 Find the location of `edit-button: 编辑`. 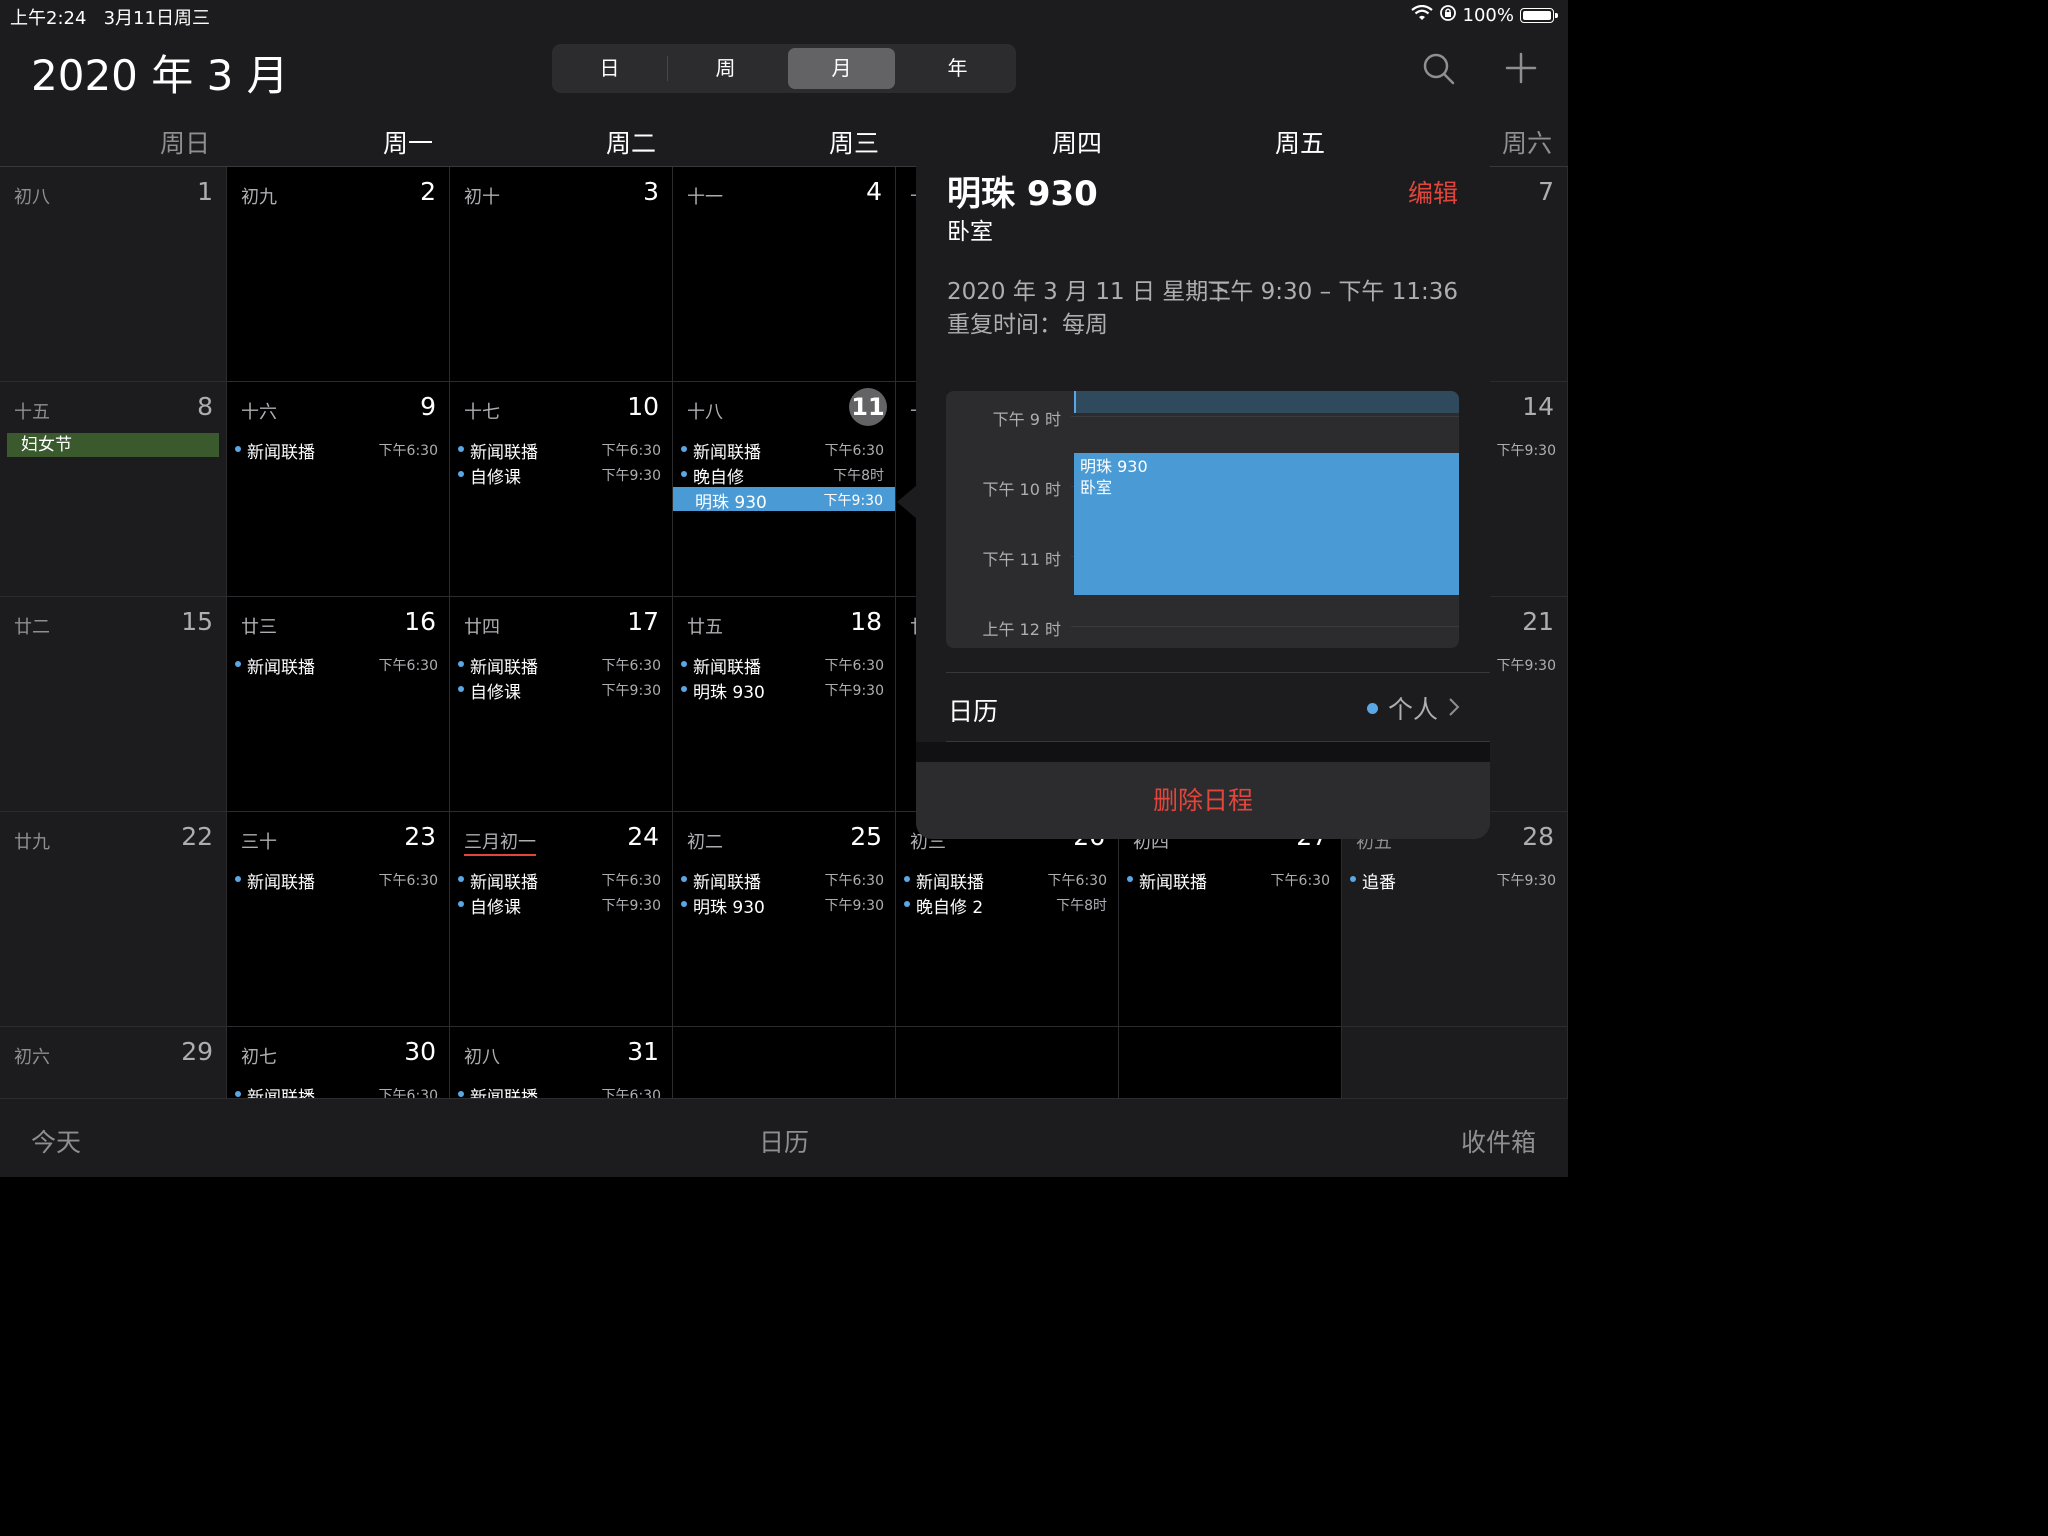

edit-button: 编辑 is located at coordinates (1433, 192).